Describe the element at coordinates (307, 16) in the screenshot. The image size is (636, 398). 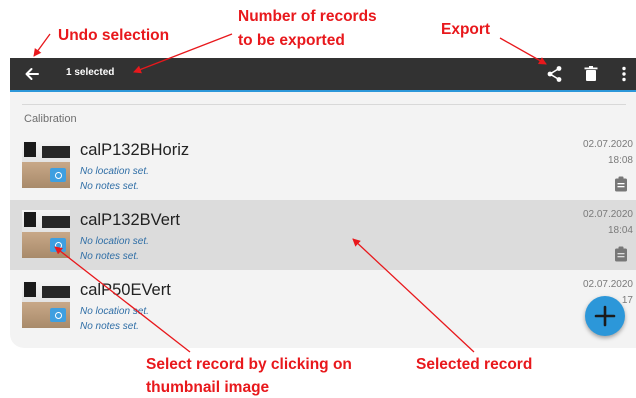
I see `annotation-records-count-line1: Number of records` at that location.